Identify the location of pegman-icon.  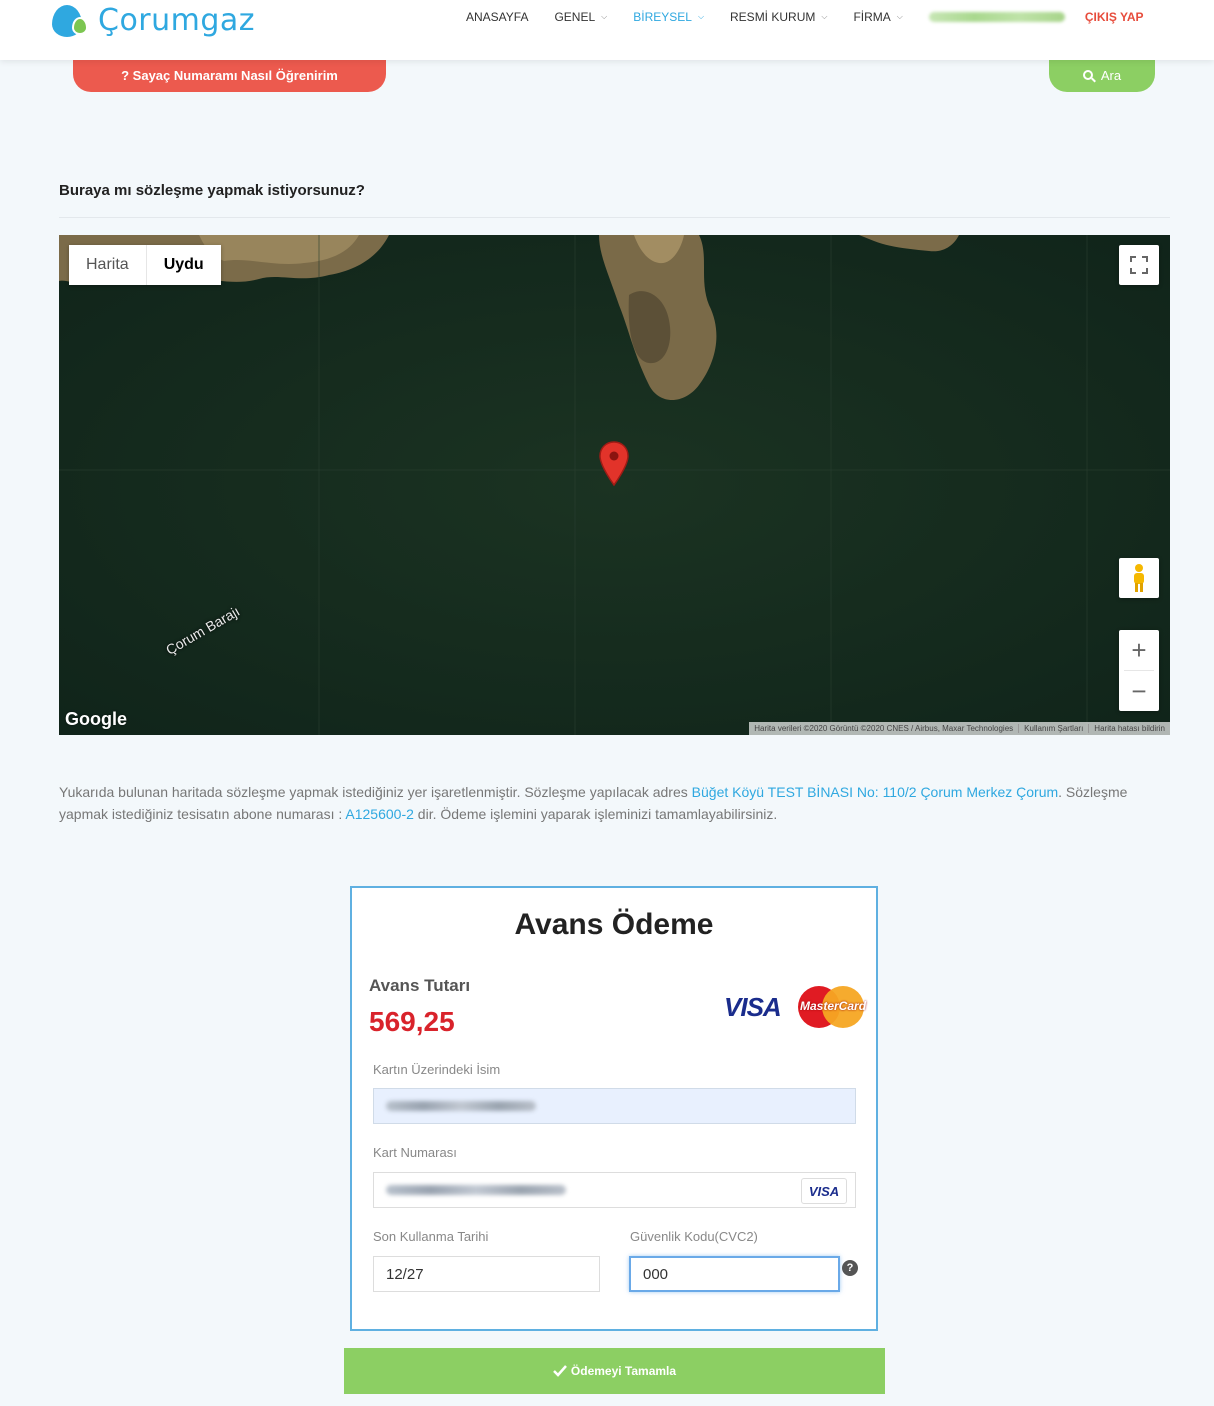
(1139, 578).